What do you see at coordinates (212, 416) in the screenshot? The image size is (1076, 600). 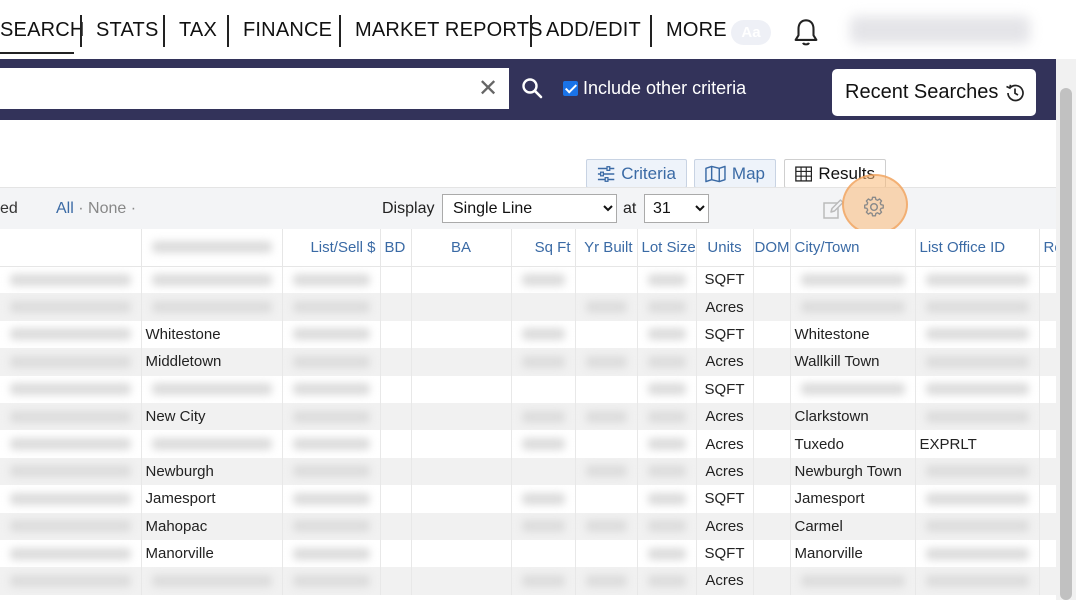 I see `cell-area: New City` at bounding box center [212, 416].